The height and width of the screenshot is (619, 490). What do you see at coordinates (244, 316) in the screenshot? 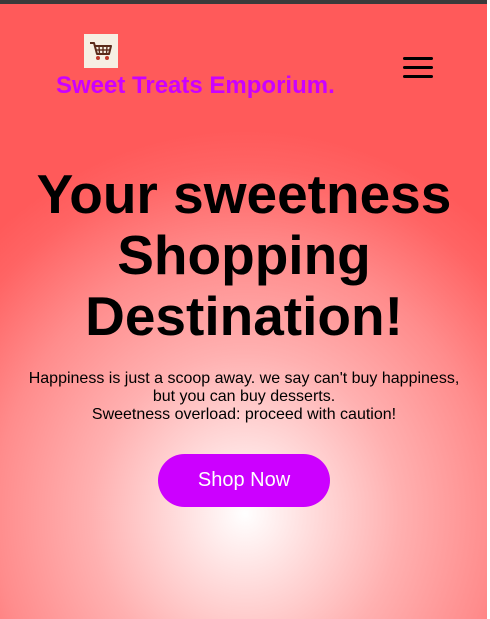
I see `hero-title-line: Destination!` at bounding box center [244, 316].